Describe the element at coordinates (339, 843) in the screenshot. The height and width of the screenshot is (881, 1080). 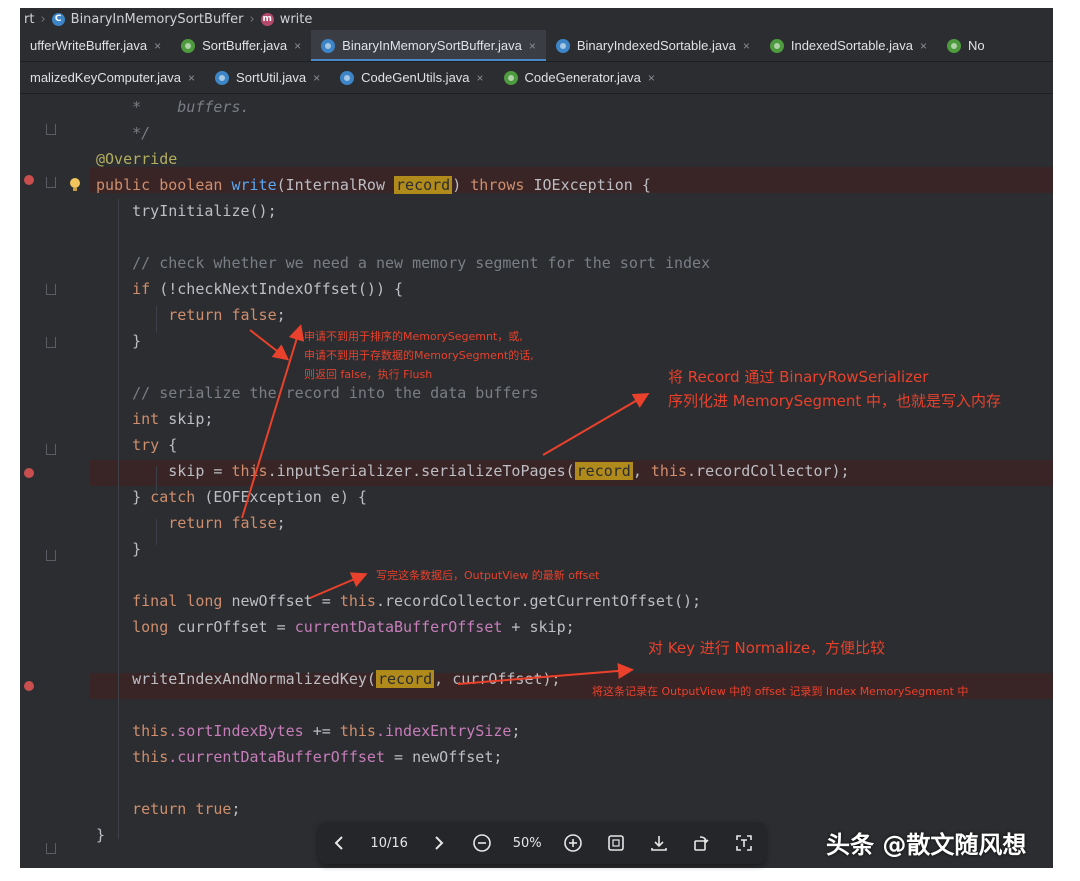
I see `previous-page-icon` at that location.